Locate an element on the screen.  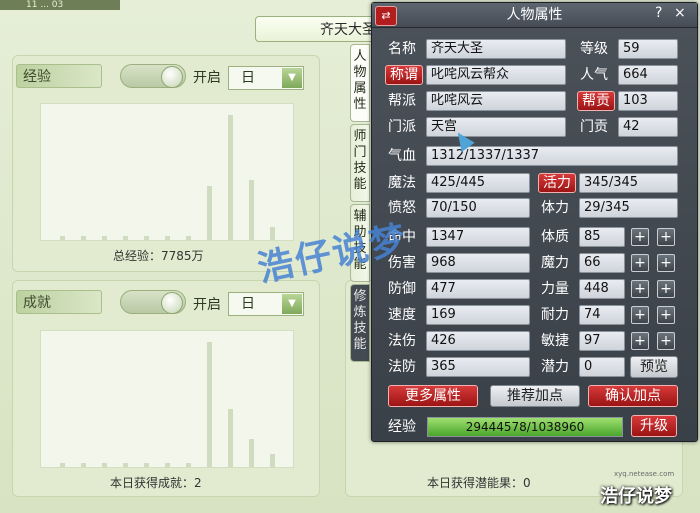
popularity-field: 664 is located at coordinates (648, 75).